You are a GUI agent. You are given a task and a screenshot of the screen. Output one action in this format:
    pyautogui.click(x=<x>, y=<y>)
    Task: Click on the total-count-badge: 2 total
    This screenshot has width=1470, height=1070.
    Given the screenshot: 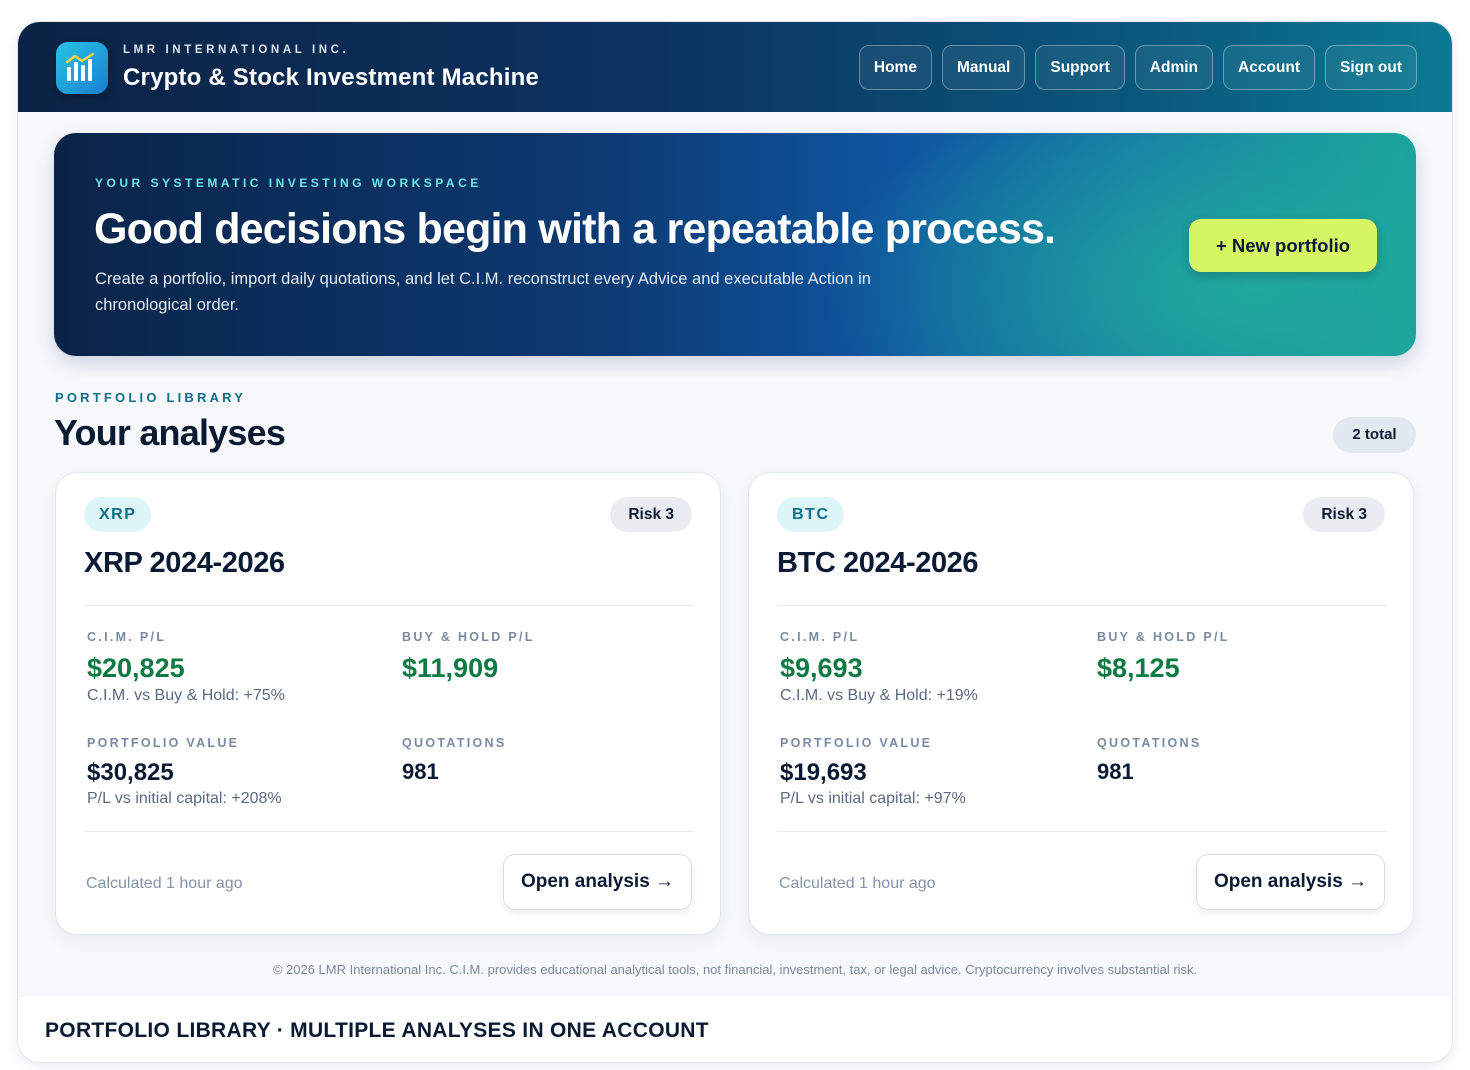 What is the action you would take?
    pyautogui.click(x=1374, y=435)
    